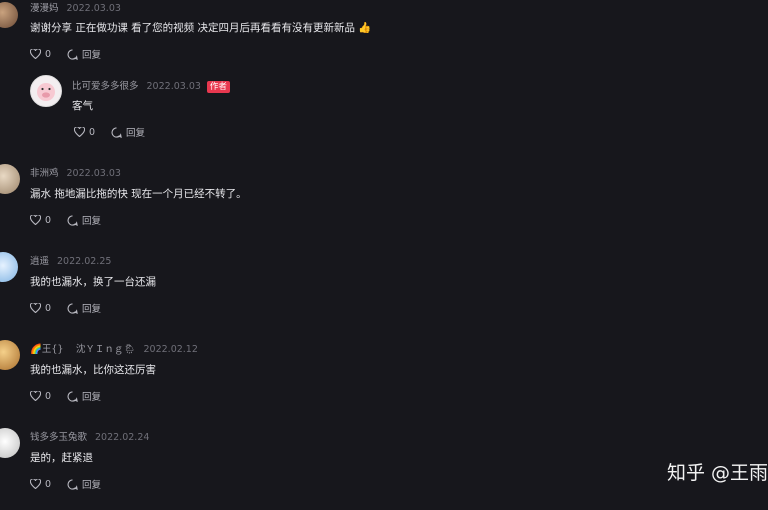 This screenshot has width=768, height=510. I want to click on comment-text: 谢谢分享 正在做功课 看了您的视频 决定四月后再看看有没有更新新品 👍, so click(201, 28).